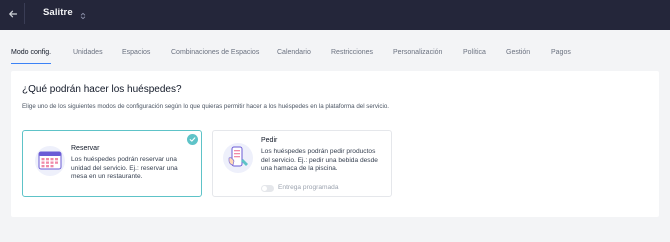 The height and width of the screenshot is (242, 670). What do you see at coordinates (269, 140) in the screenshot?
I see `option-title: Pedir` at bounding box center [269, 140].